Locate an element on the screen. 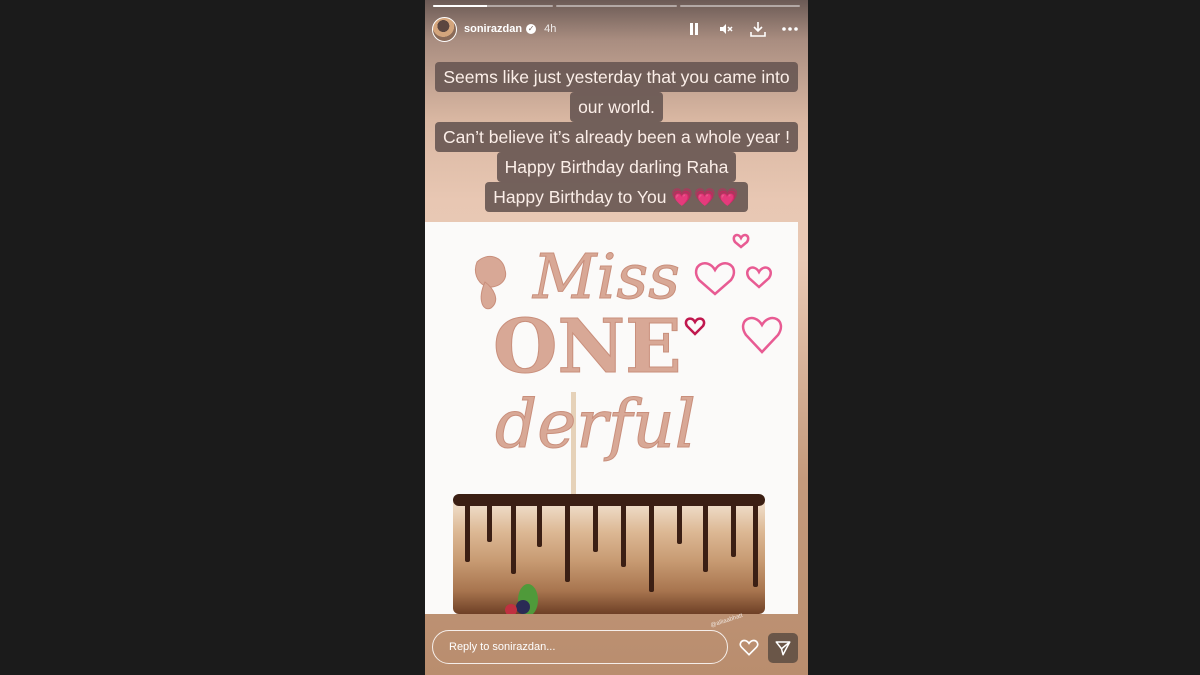 Image resolution: width=1200 pixels, height=675 pixels. avatar is located at coordinates (444, 29).